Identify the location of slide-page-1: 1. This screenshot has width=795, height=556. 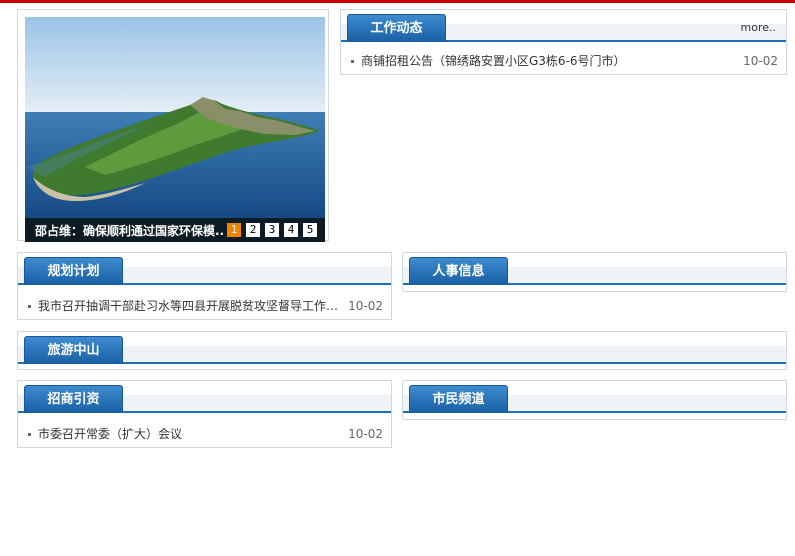
(234, 230).